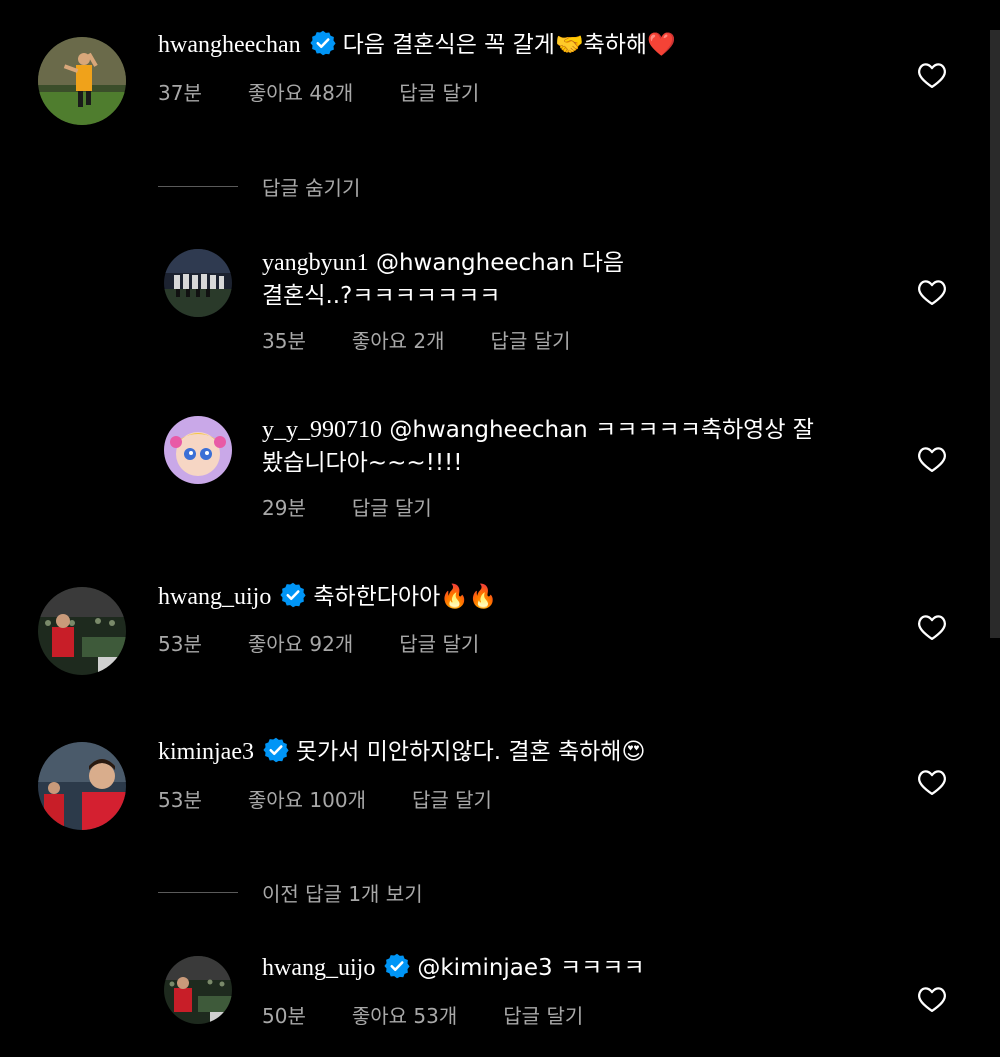 This screenshot has height=1057, width=1000. I want to click on reply-meta: 50분 좋아요 53개 답글 달기, so click(445, 1014).